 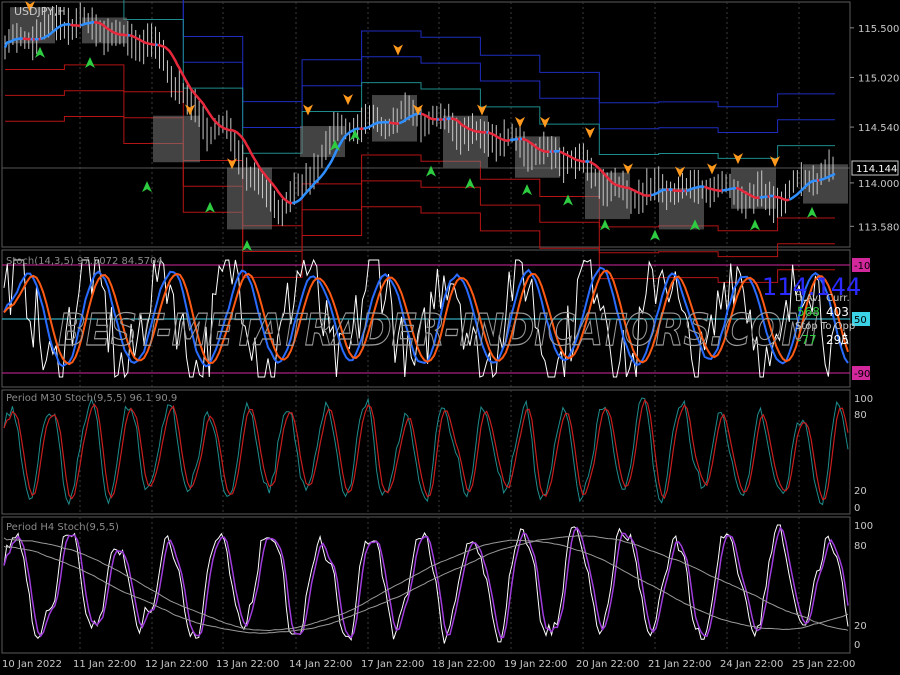 I want to click on time-axis-label: 21 Jan 22:00, so click(x=679, y=664).